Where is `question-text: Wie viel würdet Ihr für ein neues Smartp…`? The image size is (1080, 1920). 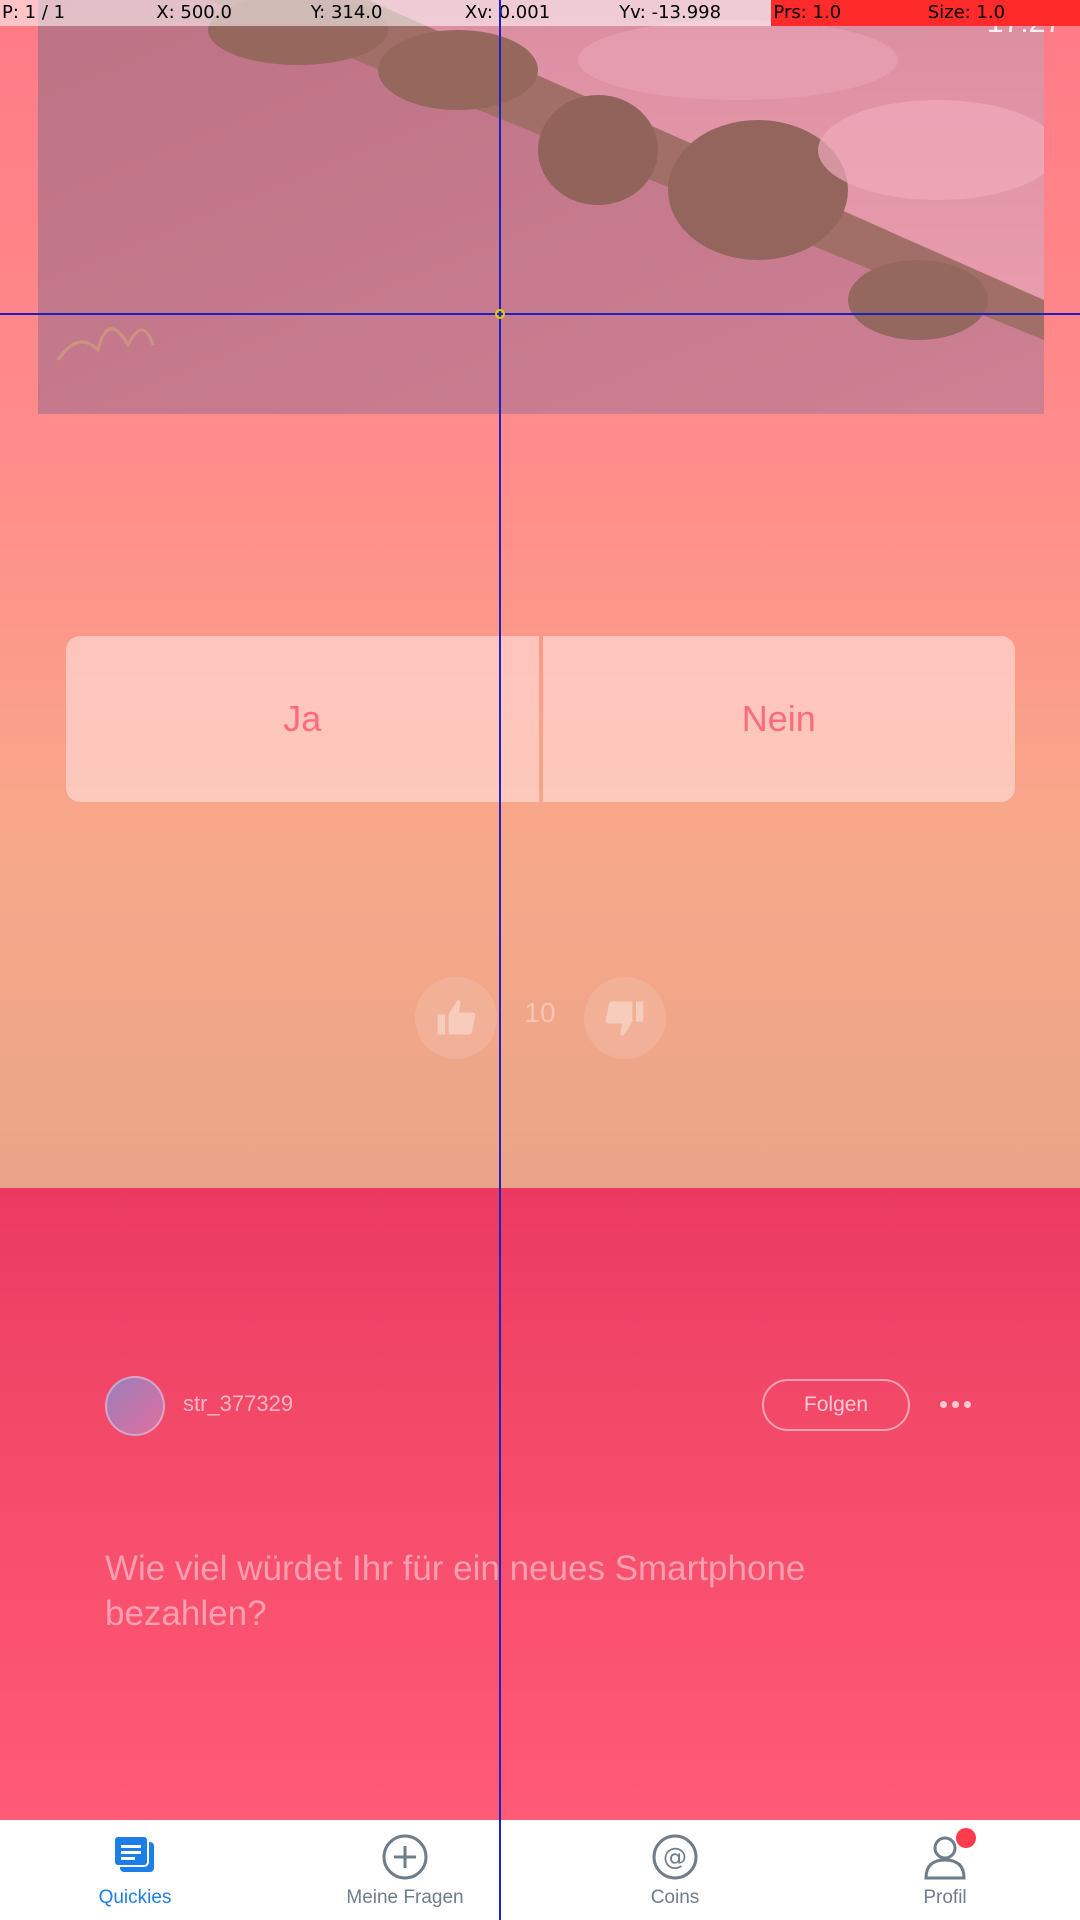 question-text: Wie viel würdet Ihr für ein neues Smartp… is located at coordinates (455, 1591).